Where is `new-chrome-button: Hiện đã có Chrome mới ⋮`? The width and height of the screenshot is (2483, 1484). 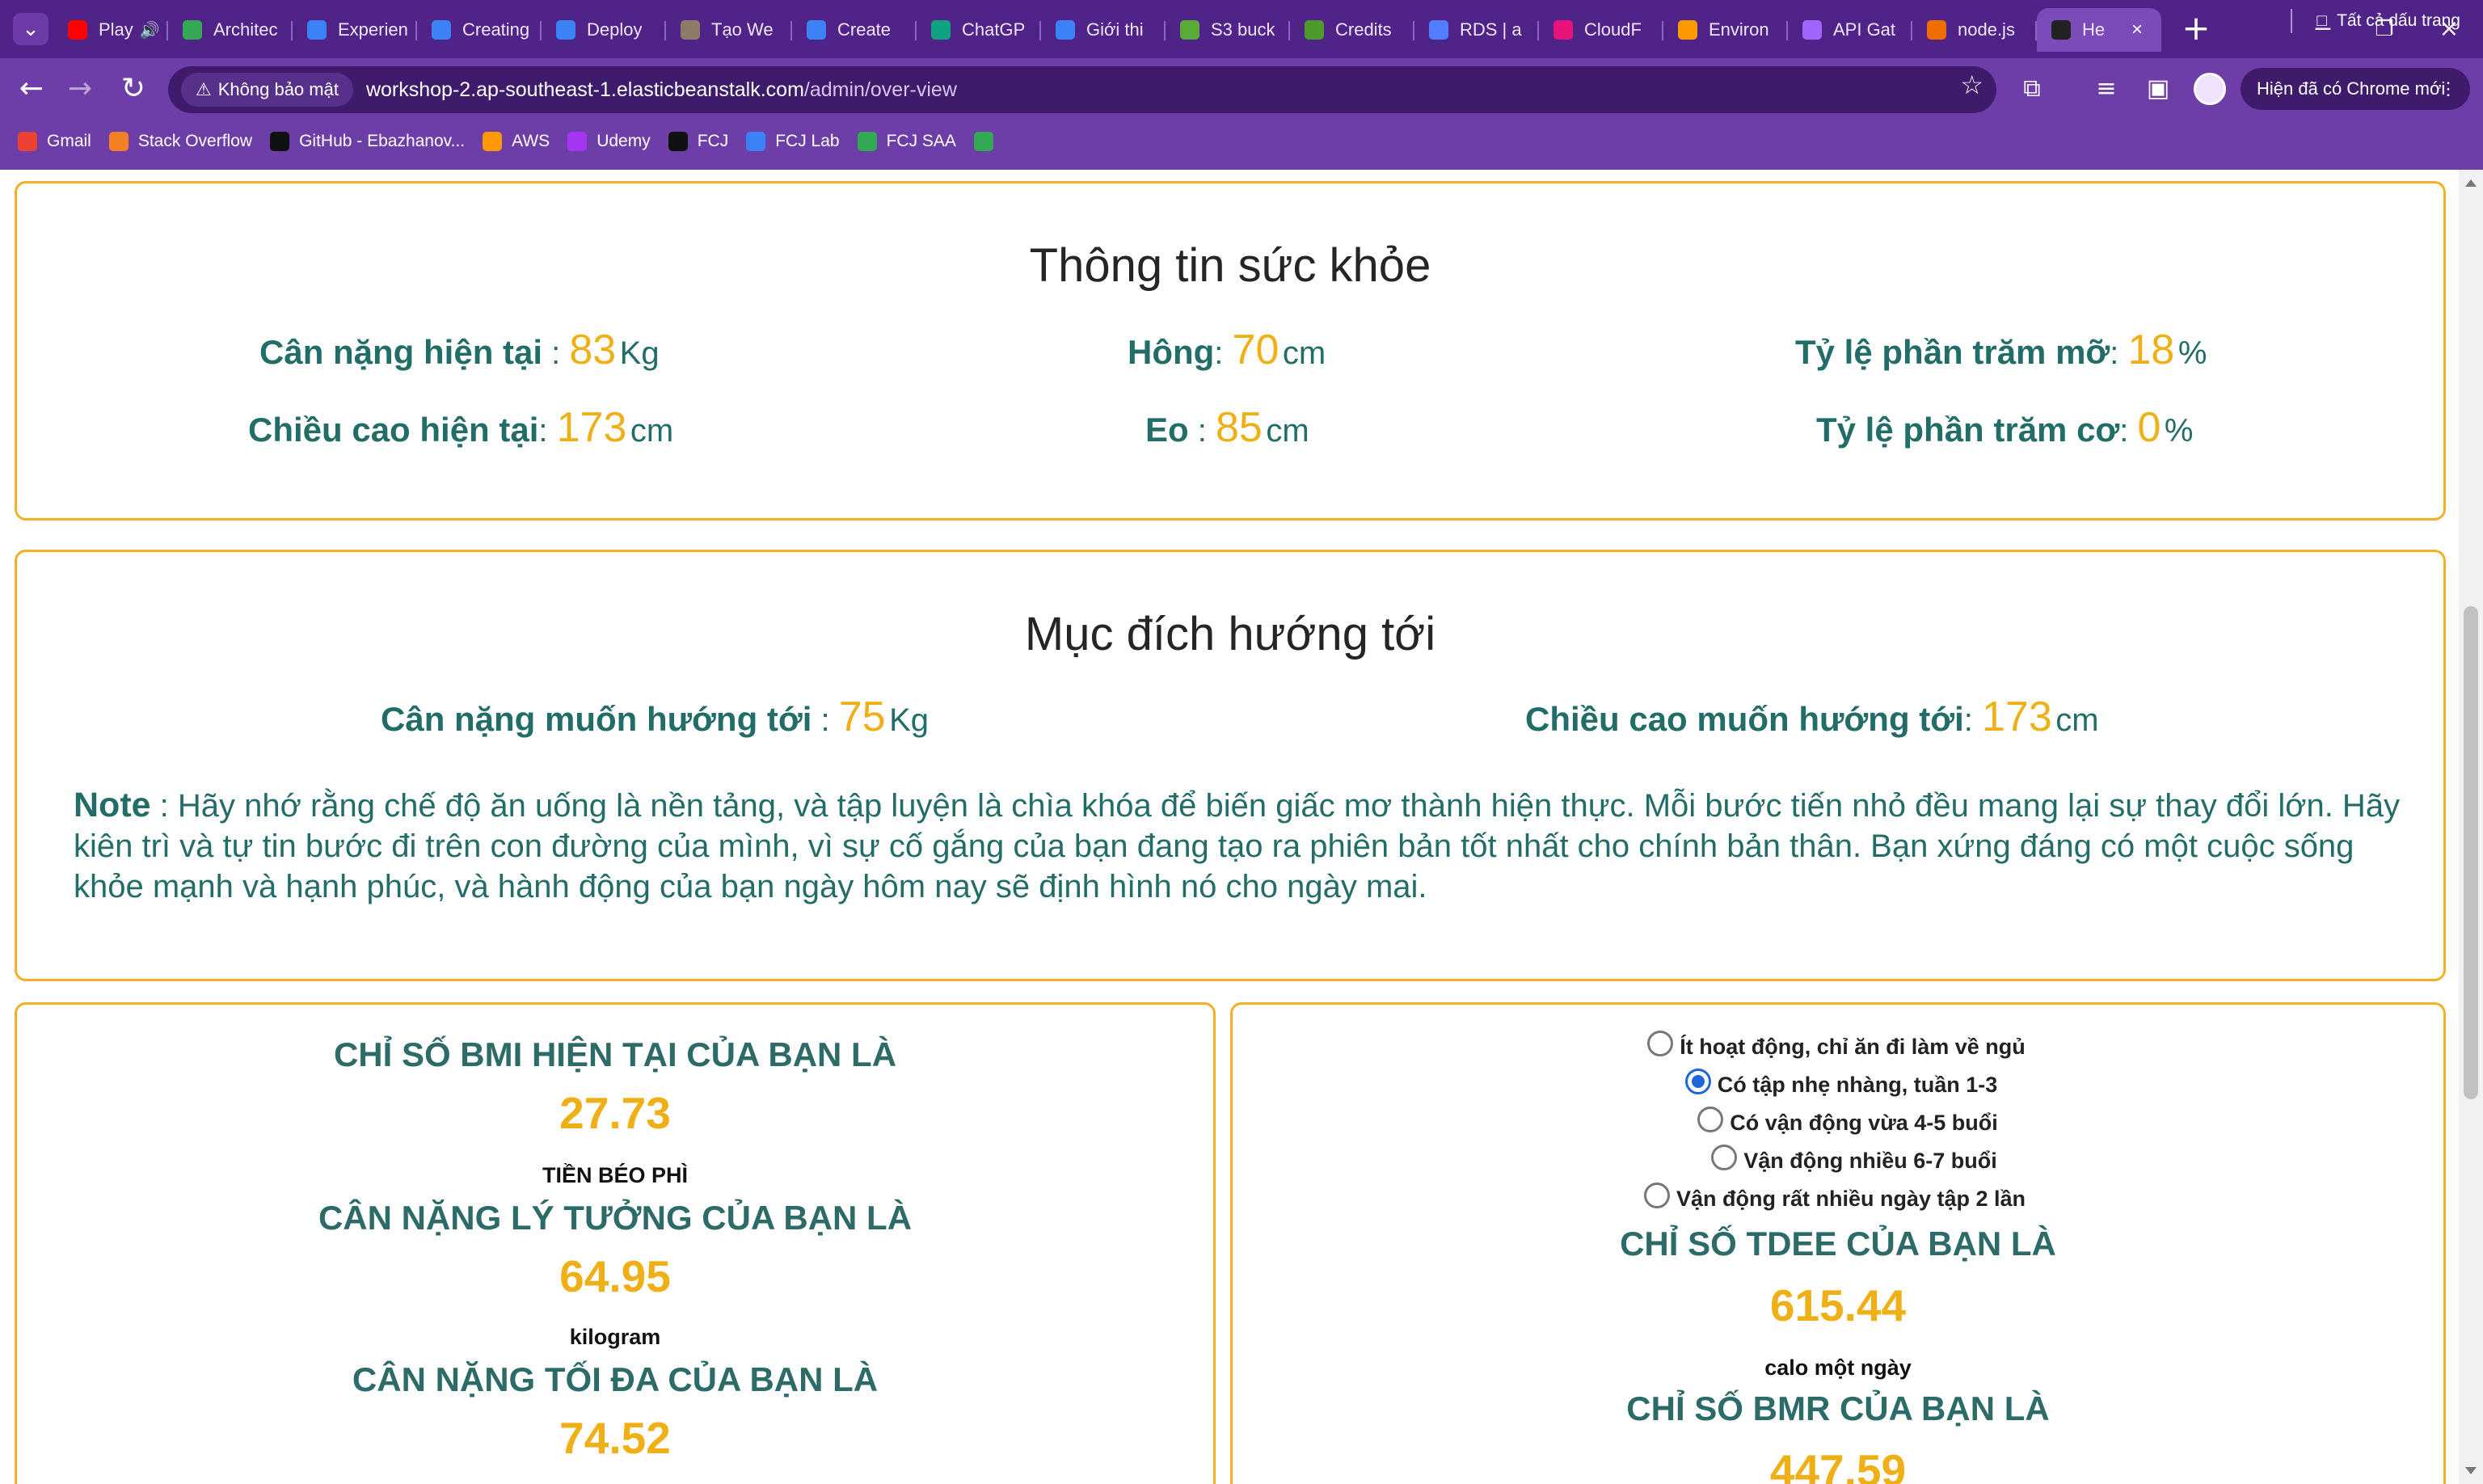
new-chrome-button: Hiện đã có Chrome mới ⋮ is located at coordinates (2355, 89).